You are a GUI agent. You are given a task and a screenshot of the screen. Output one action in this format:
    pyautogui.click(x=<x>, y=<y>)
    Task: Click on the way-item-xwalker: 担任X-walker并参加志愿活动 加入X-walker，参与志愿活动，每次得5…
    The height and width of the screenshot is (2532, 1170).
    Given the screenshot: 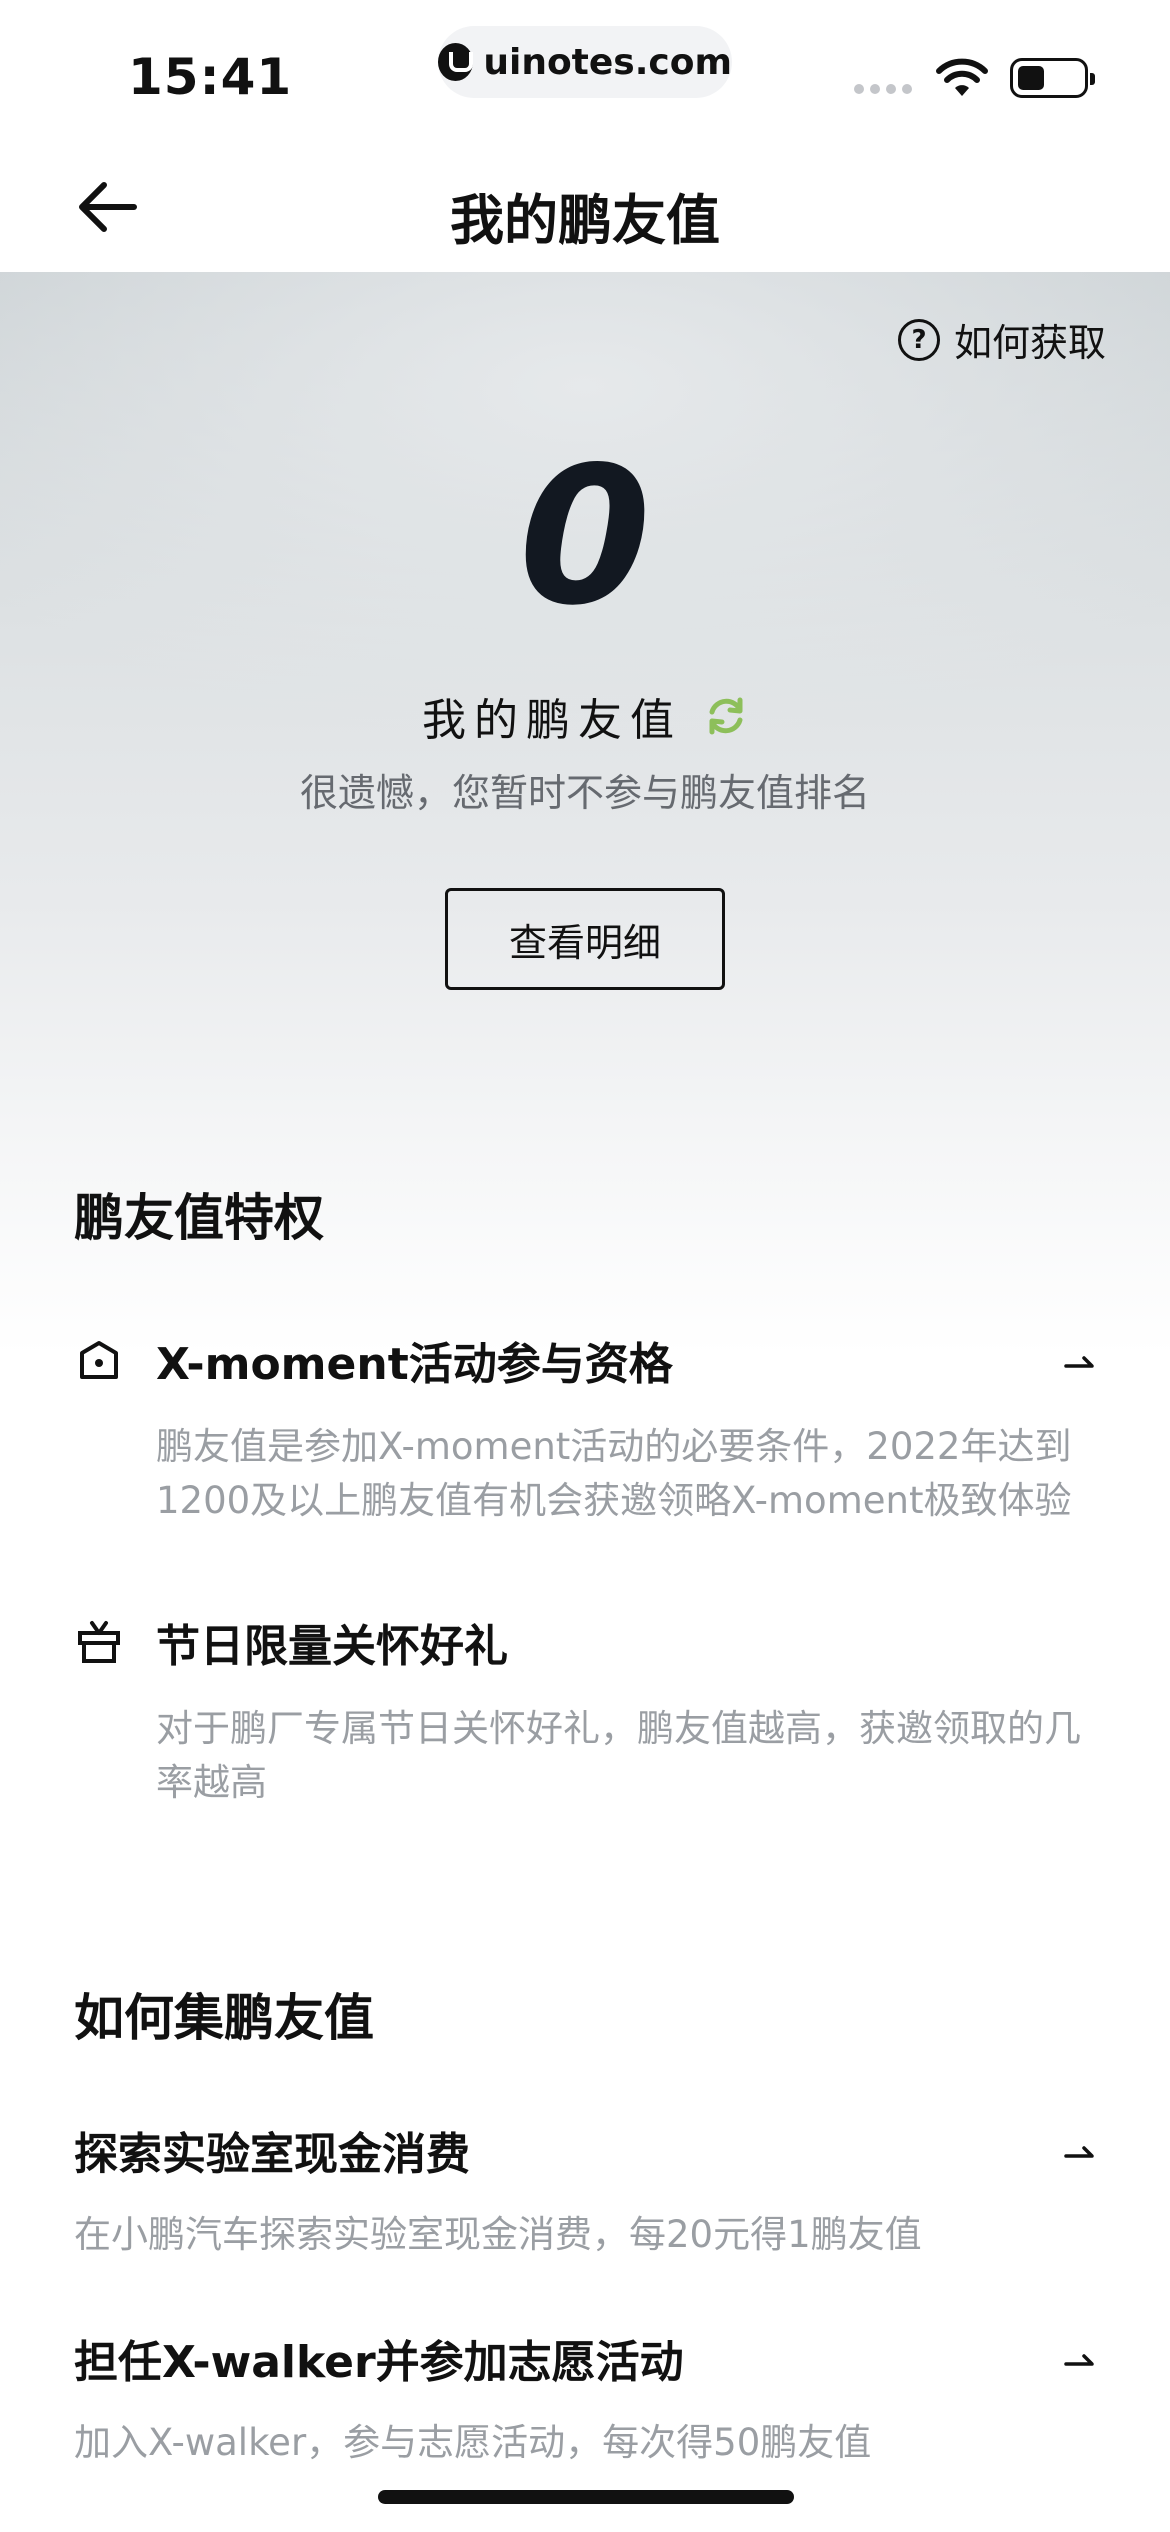 What is the action you would take?
    pyautogui.click(x=586, y=2396)
    